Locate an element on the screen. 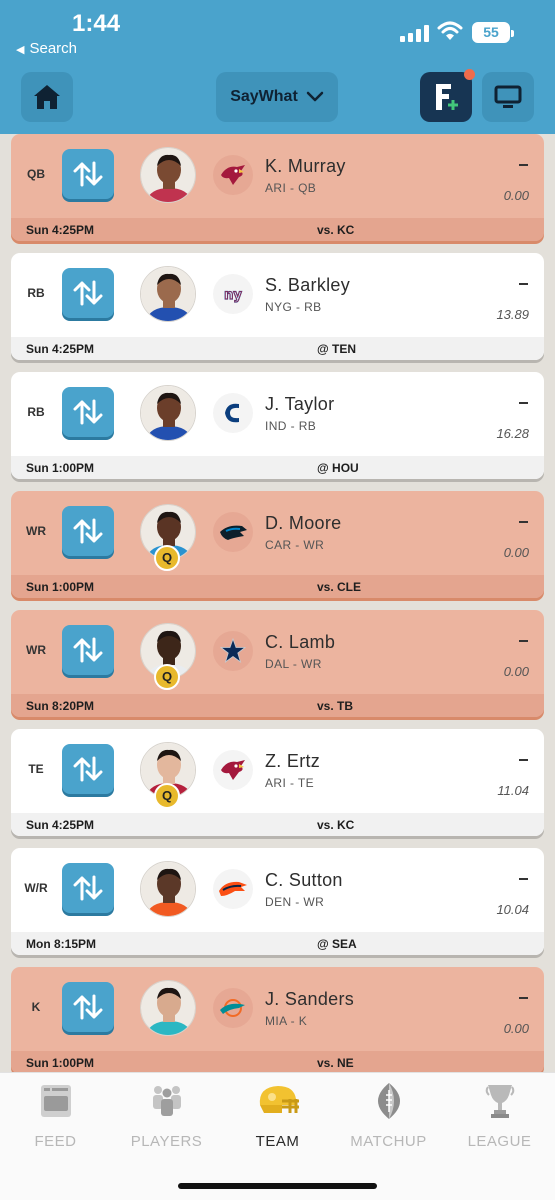  colts-logo is located at coordinates (233, 413).